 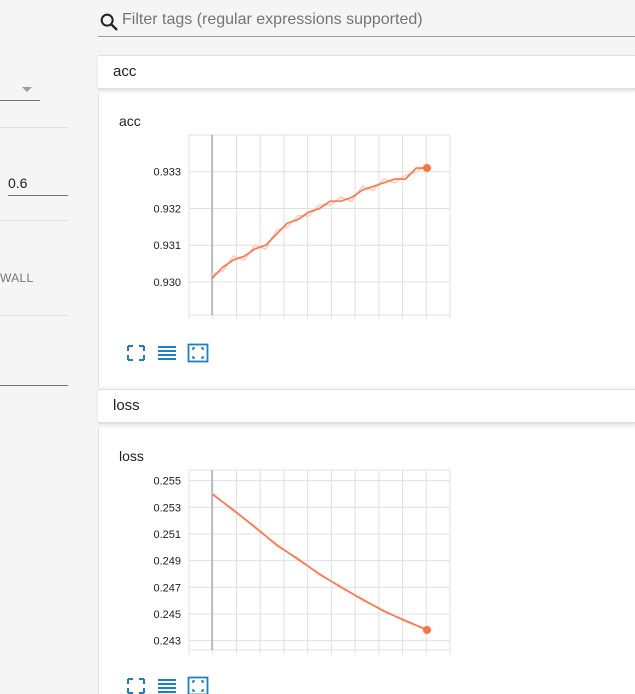 I want to click on dropdown-arrow-icon, so click(x=27, y=89).